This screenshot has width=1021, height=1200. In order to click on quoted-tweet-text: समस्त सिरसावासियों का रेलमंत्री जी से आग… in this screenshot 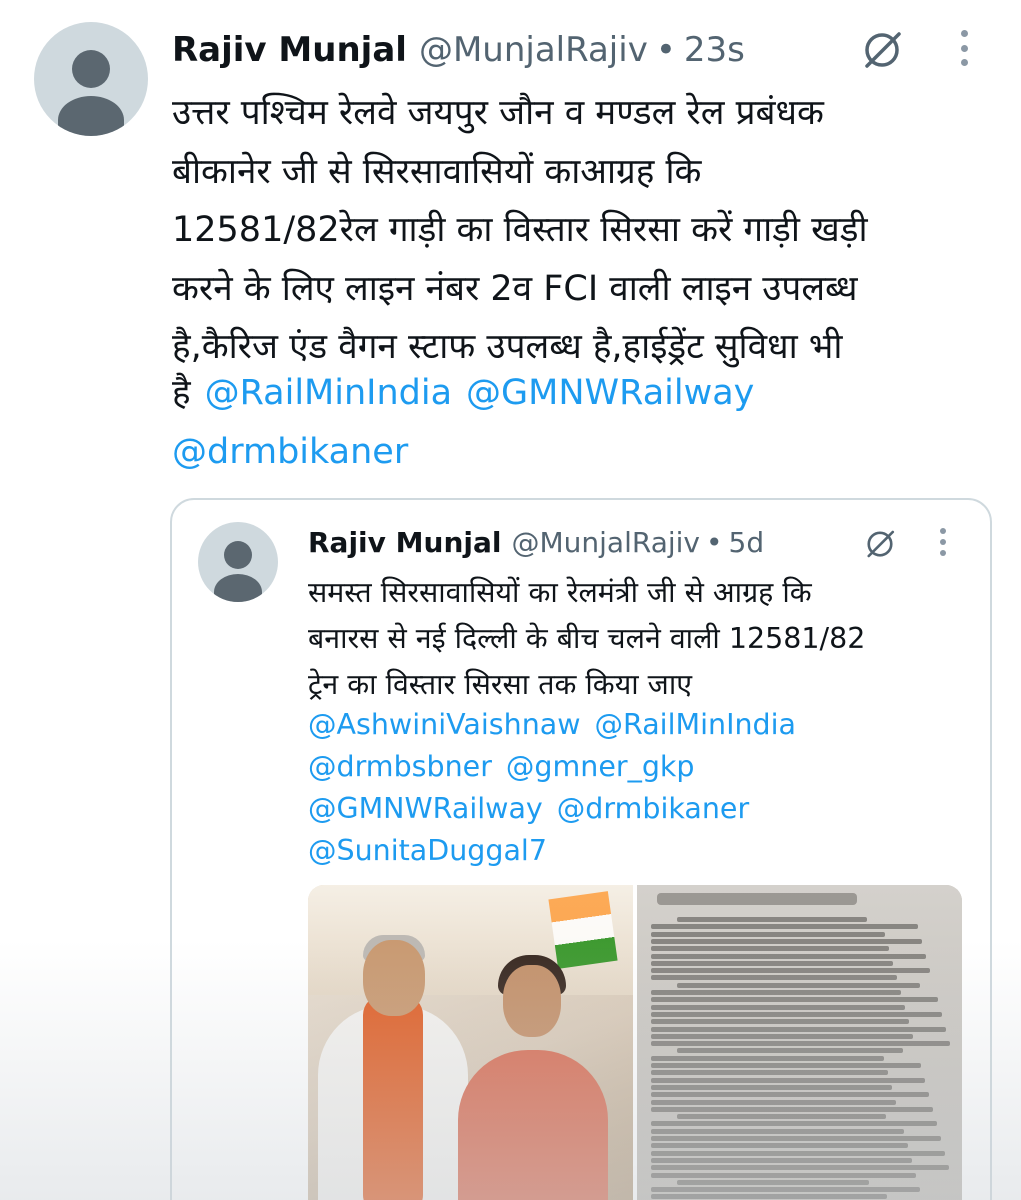, I will do `click(587, 638)`.